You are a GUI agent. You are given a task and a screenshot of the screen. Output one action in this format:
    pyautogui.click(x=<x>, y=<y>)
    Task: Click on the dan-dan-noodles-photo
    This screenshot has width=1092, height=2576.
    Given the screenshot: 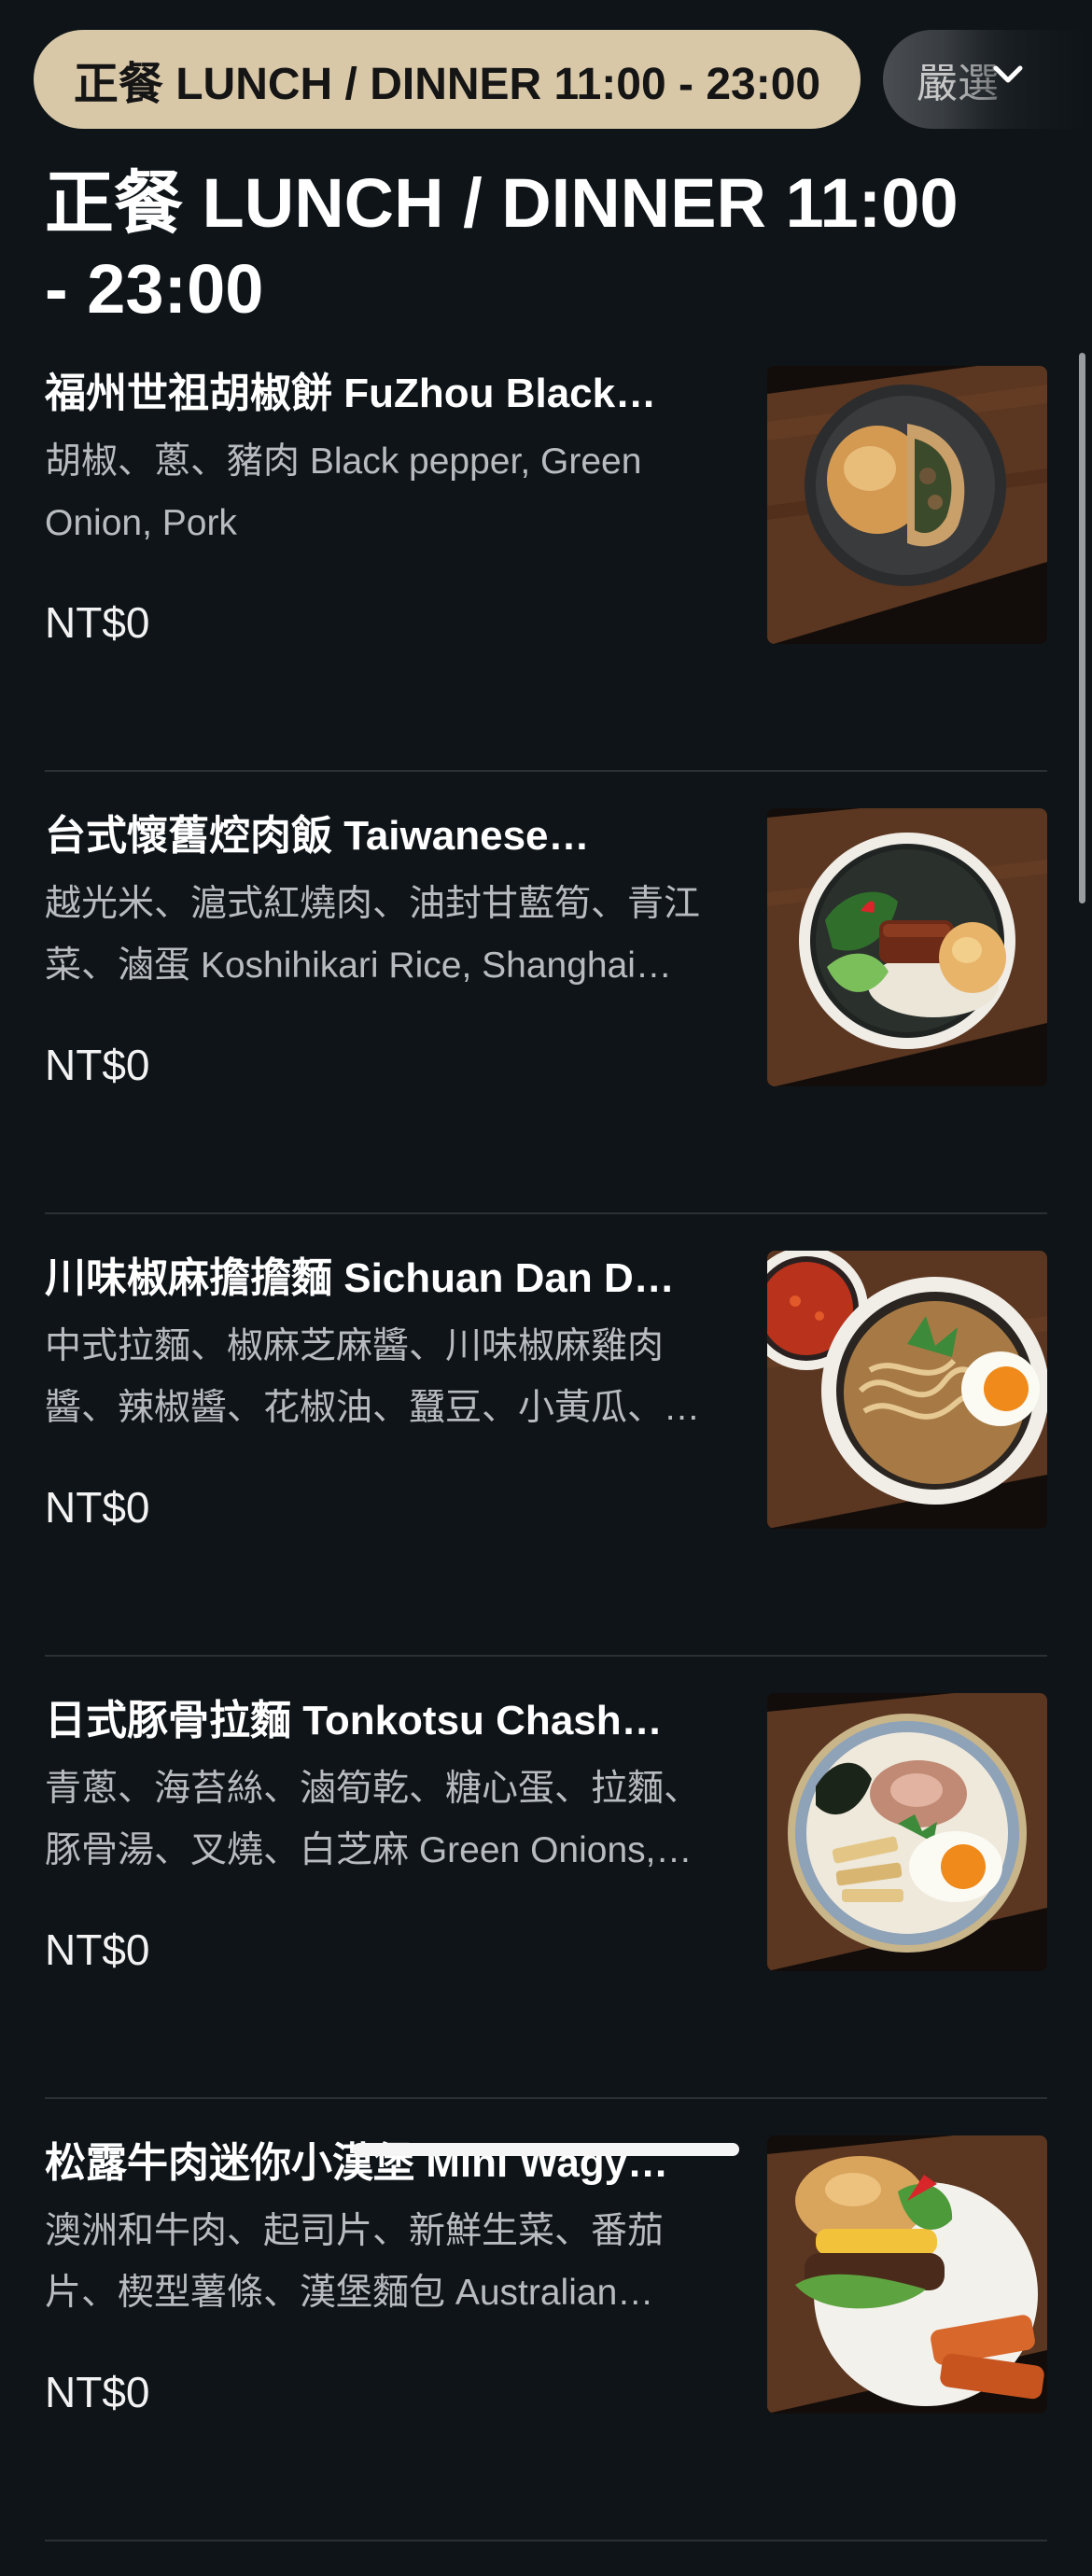 What is the action you would take?
    pyautogui.click(x=907, y=1390)
    